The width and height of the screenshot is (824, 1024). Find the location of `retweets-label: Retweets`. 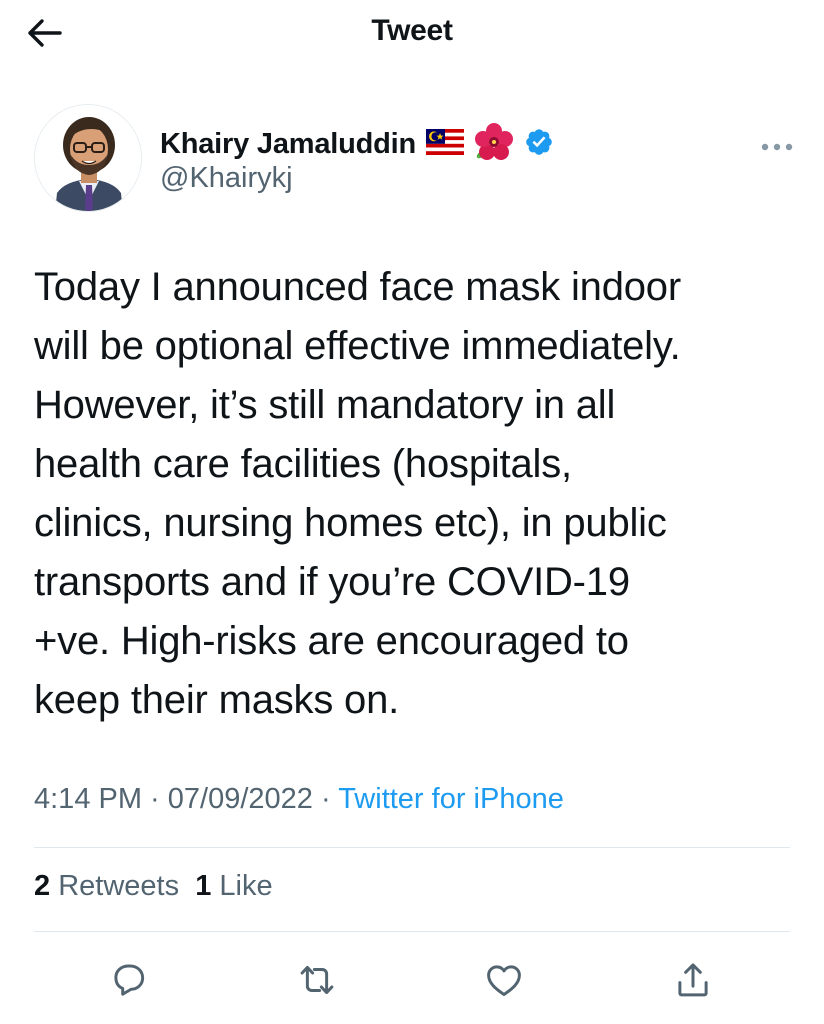

retweets-label: Retweets is located at coordinates (119, 886).